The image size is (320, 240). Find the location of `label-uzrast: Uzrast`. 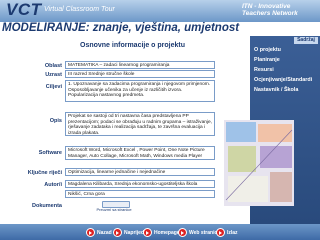

label-uzrast: Uzrast is located at coordinates (53, 75).